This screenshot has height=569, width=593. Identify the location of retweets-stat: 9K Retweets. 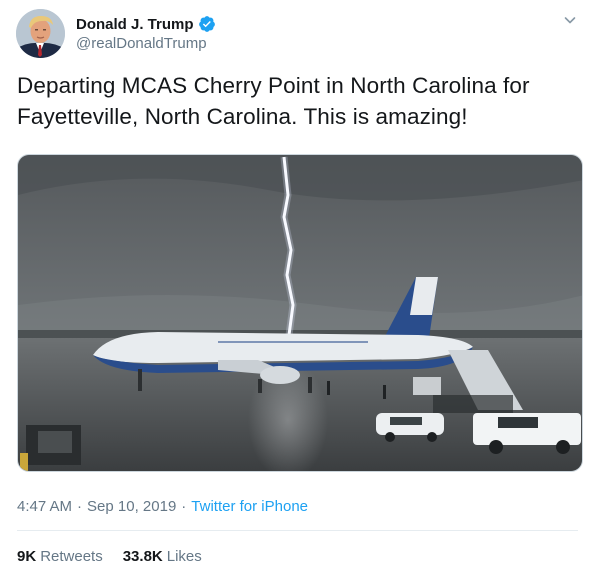
(60, 556).